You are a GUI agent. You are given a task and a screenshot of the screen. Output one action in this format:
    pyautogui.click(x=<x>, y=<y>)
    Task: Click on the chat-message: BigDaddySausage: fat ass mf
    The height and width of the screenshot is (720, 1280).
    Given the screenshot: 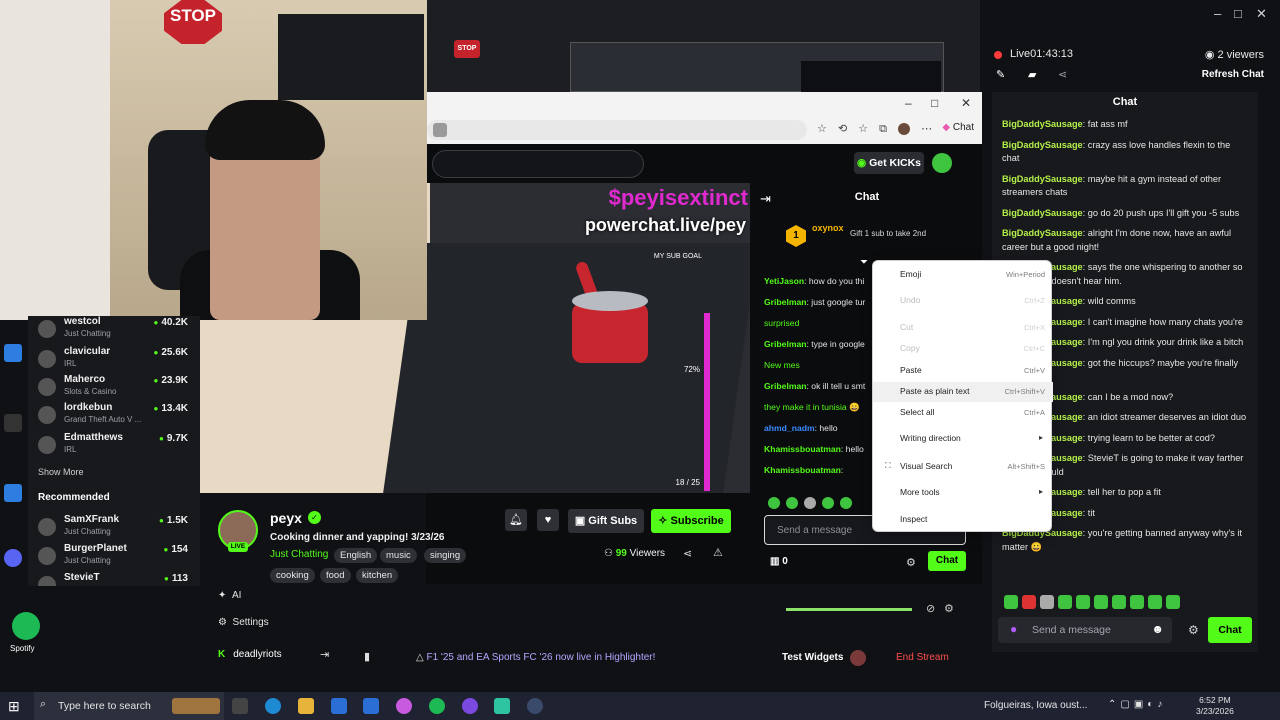 What is the action you would take?
    pyautogui.click(x=1125, y=125)
    